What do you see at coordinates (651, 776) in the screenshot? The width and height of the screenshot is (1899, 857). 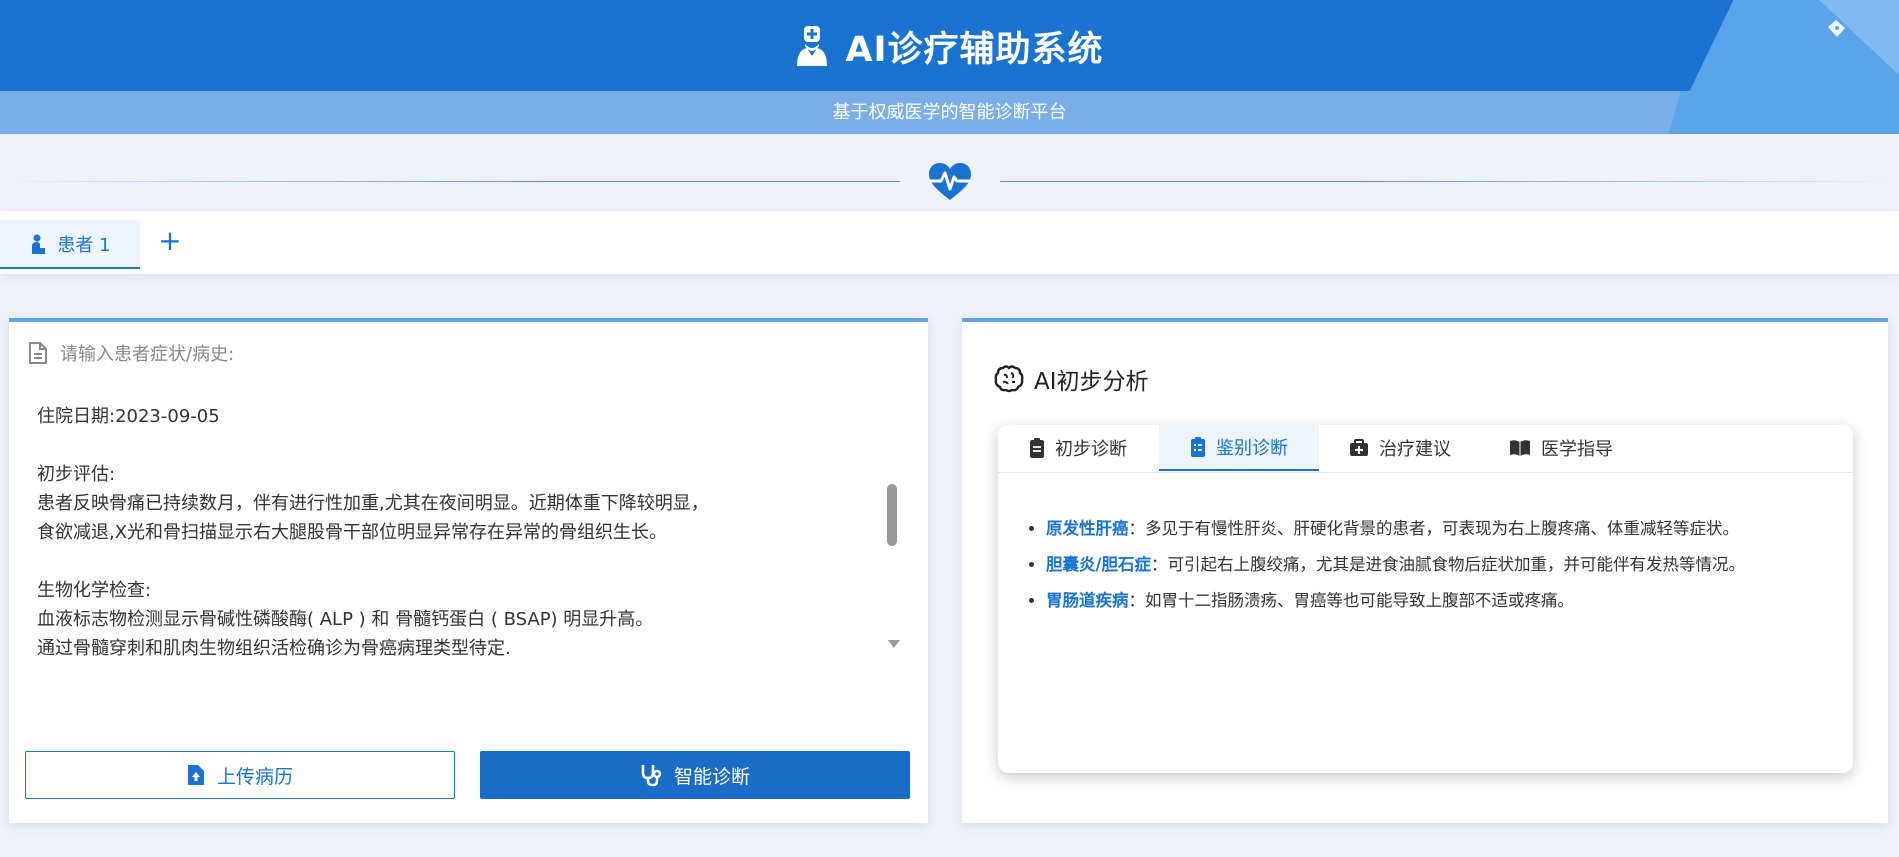 I see `stethoscope-icon` at bounding box center [651, 776].